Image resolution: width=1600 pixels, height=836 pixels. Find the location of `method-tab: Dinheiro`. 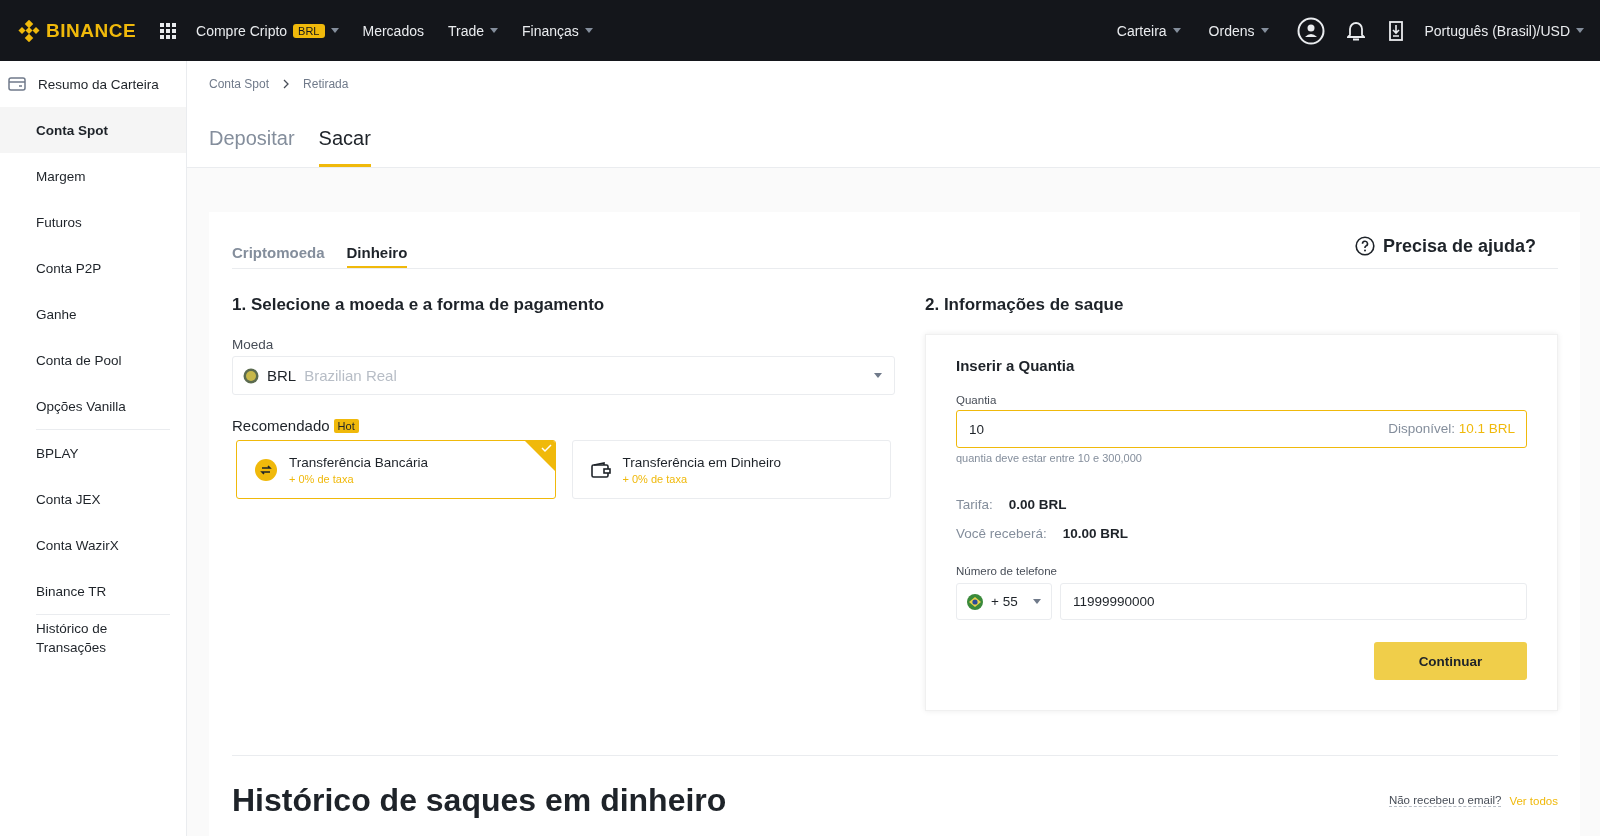

method-tab: Dinheiro is located at coordinates (377, 256).